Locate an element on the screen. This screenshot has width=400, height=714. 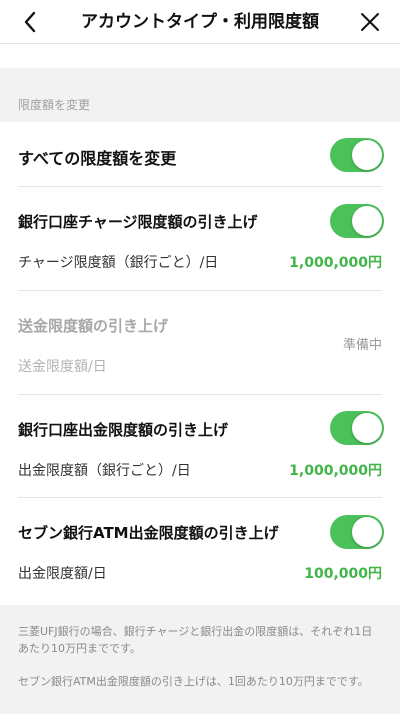
nav-header: アカウントタイプ・利用限度額 is located at coordinates (200, 22).